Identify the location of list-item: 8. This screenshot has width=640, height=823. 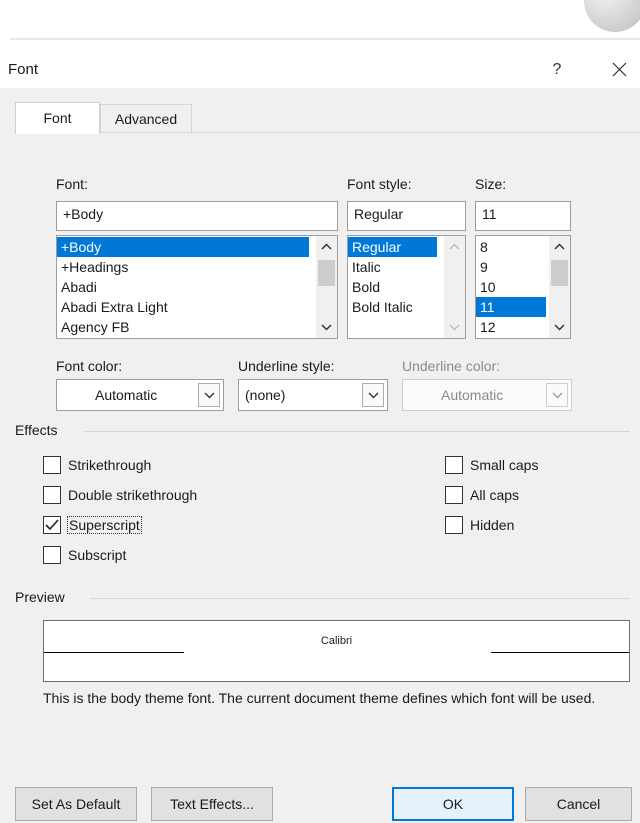
(511, 247).